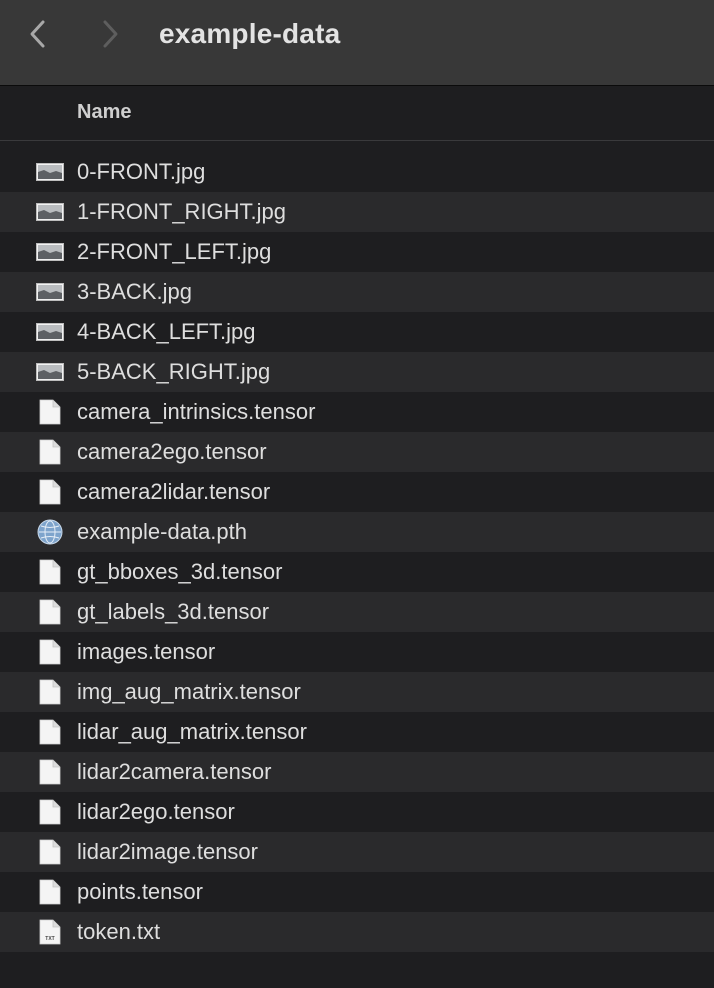 The height and width of the screenshot is (988, 714). I want to click on file-row: TXT token.txt, so click(357, 932).